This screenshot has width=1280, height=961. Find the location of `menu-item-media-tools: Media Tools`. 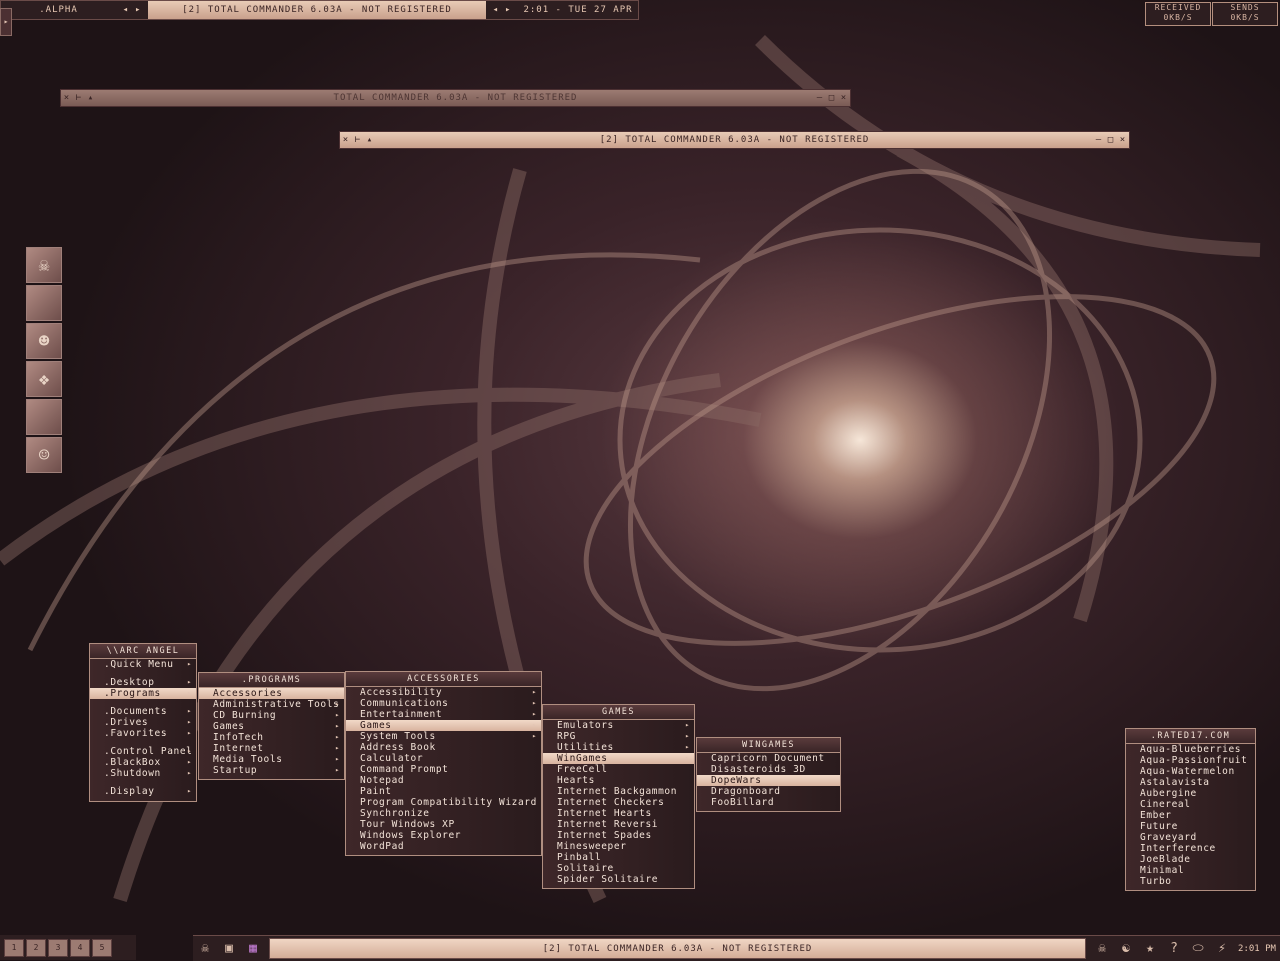

menu-item-media-tools: Media Tools is located at coordinates (271, 759).